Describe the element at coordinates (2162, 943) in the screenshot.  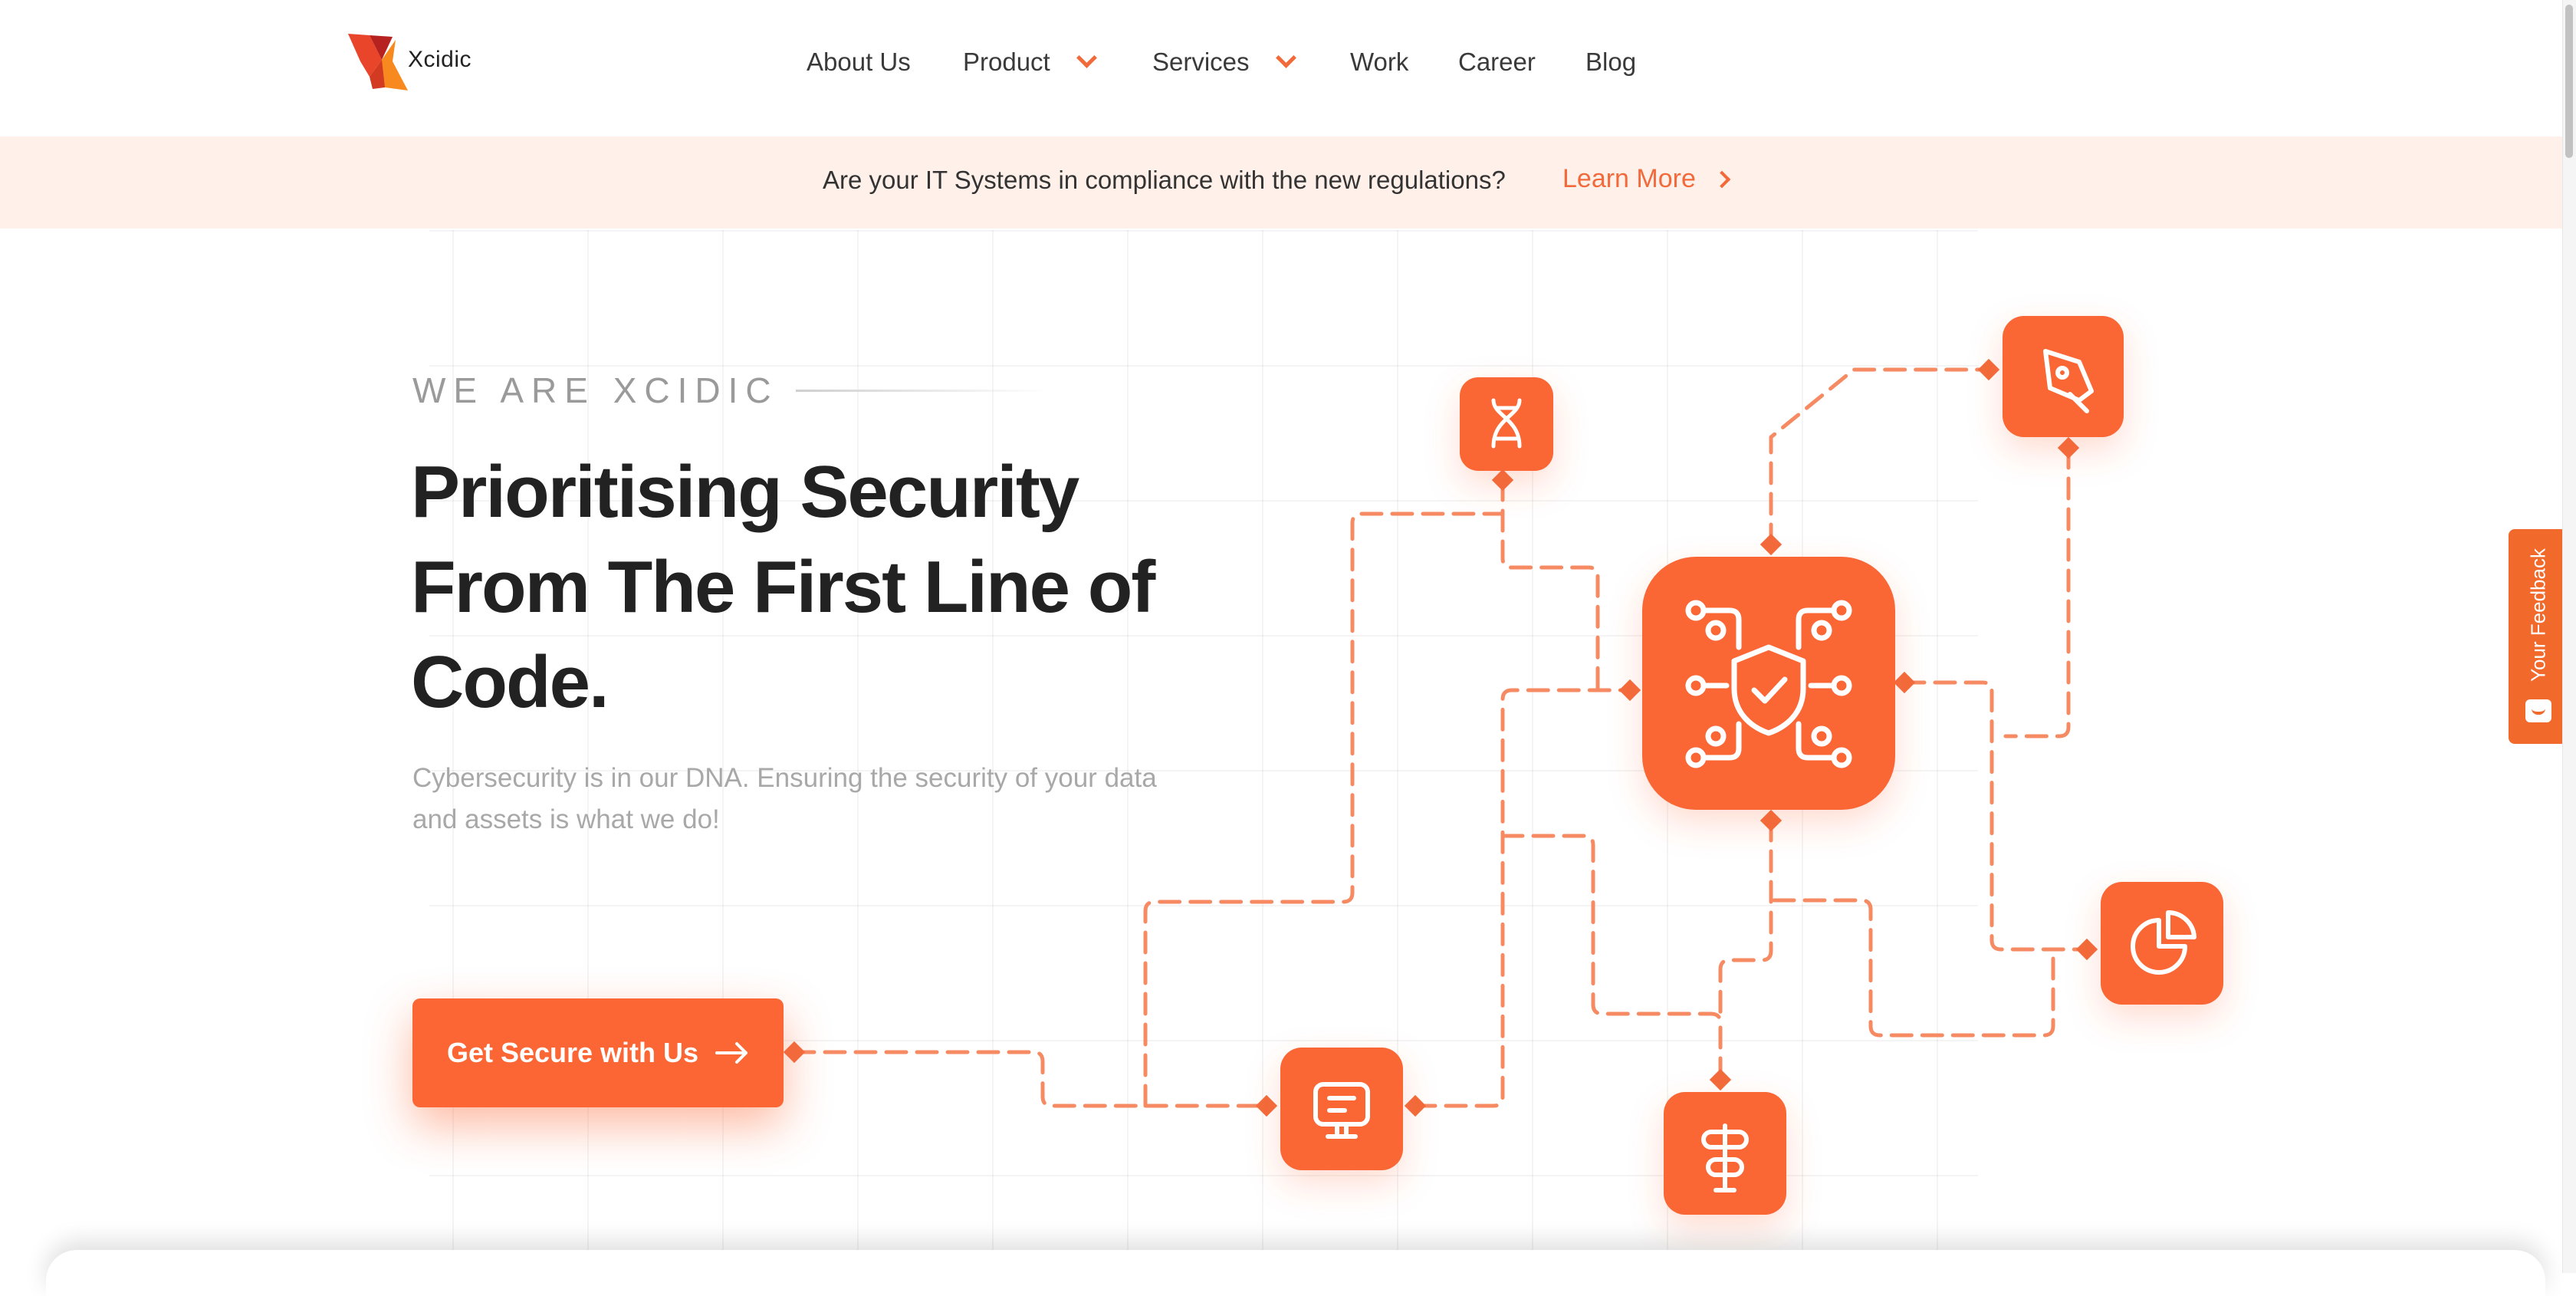
I see `pie-node` at that location.